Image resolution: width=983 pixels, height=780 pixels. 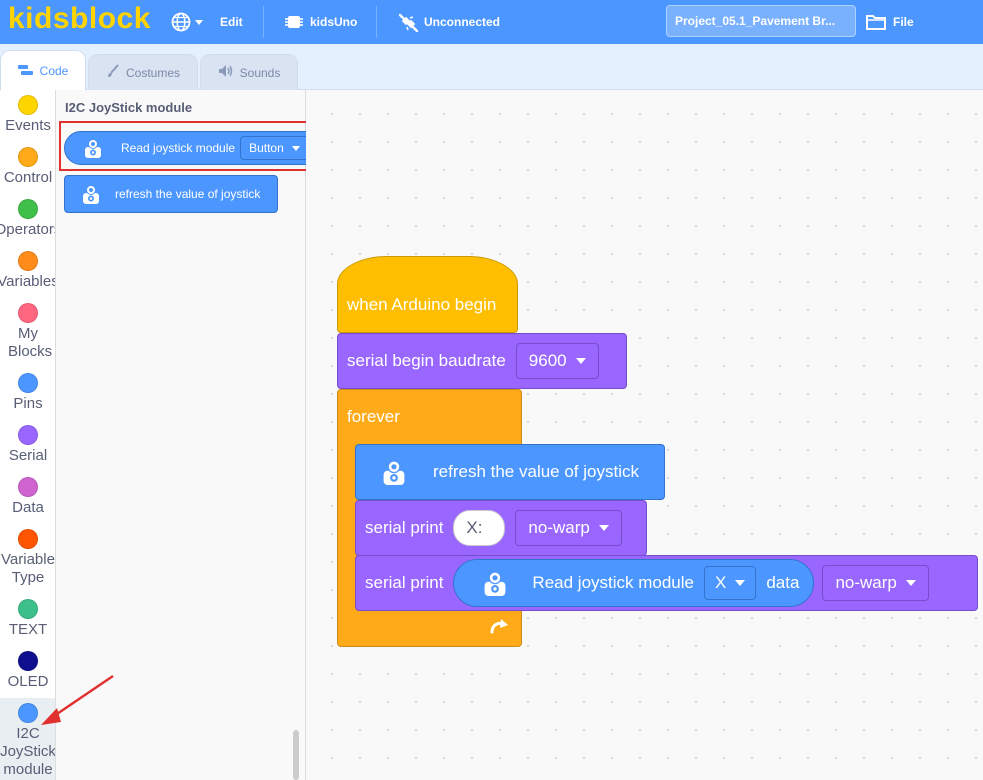 I want to click on category-variable-type: Variable Type, so click(x=27, y=558).